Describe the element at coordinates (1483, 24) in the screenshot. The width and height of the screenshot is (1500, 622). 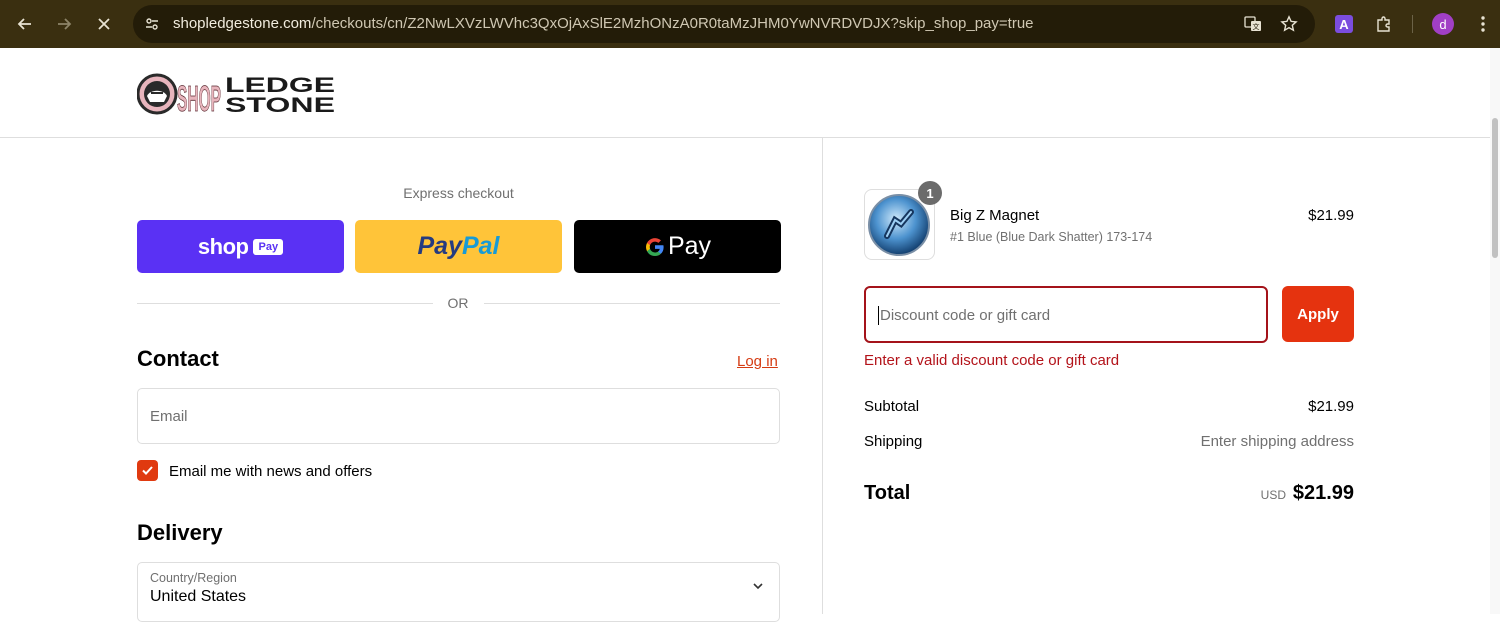
I see `more-menu-icon` at that location.